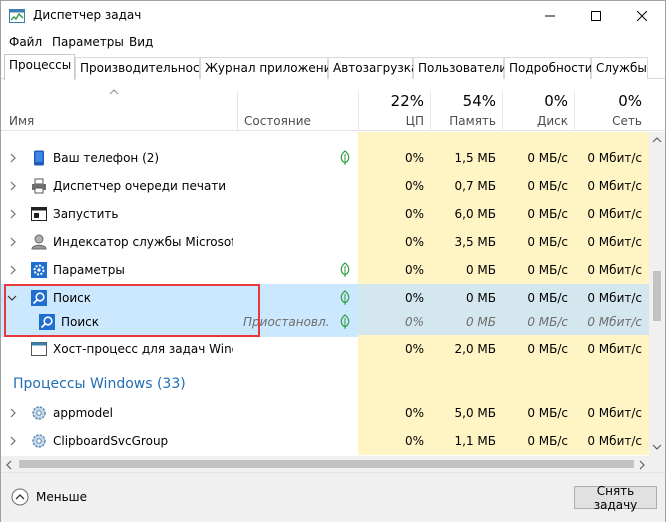 This screenshot has height=522, width=666. What do you see at coordinates (325, 381) in the screenshot?
I see `group-header: Процессы Windows (33)` at bounding box center [325, 381].